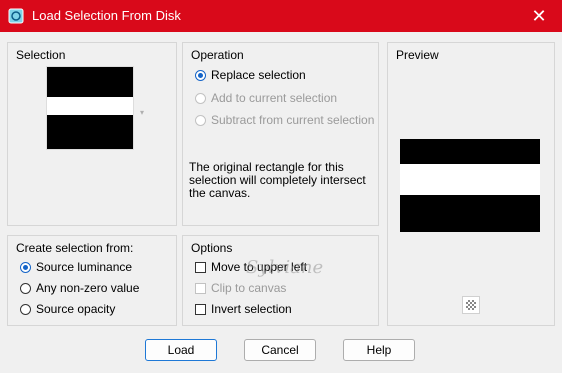  What do you see at coordinates (75, 248) in the screenshot?
I see `create-from-group-title: Create selection from:` at bounding box center [75, 248].